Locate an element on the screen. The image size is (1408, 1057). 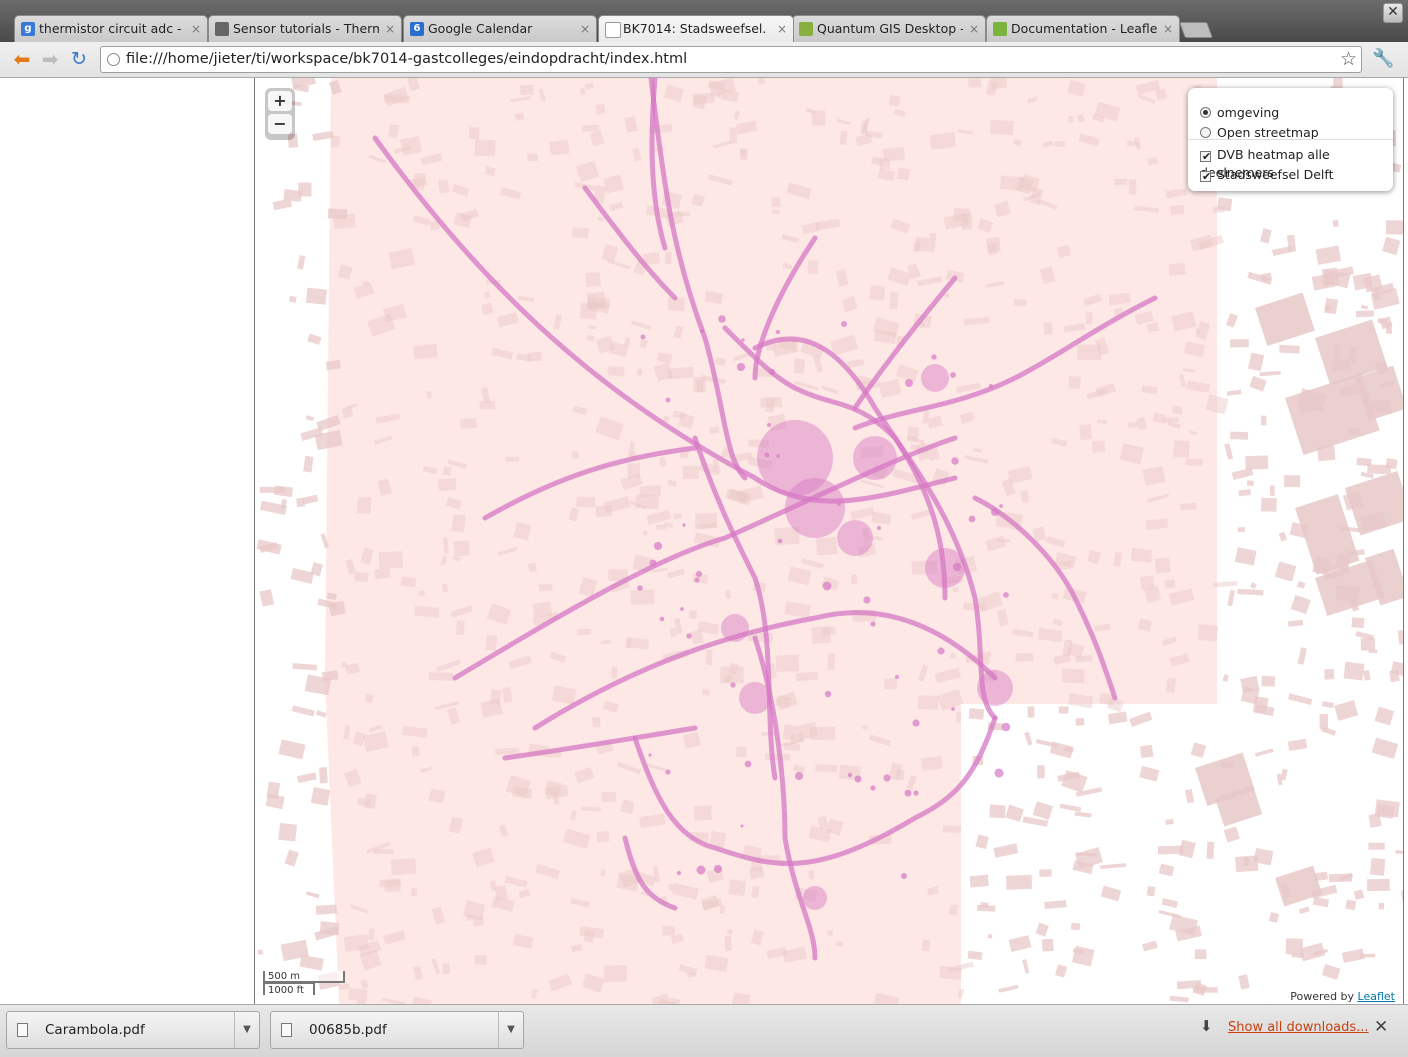
browser-tab: BK7014: Stadsweefsel. × is located at coordinates (696, 28).